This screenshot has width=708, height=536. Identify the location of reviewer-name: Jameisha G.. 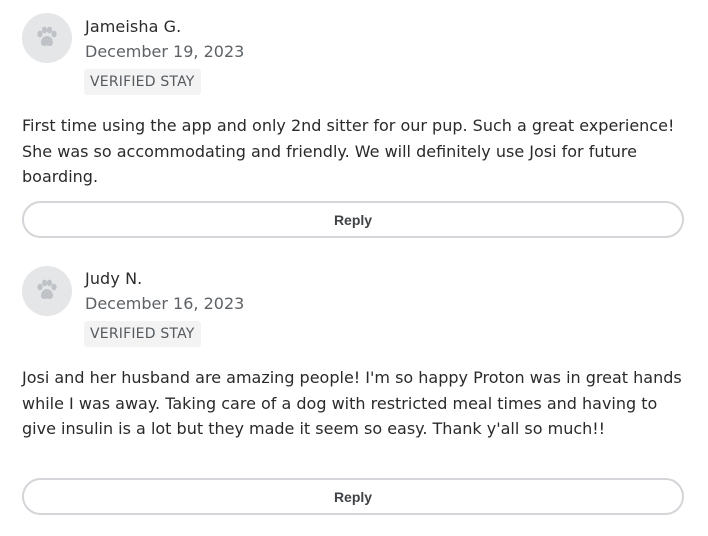
(133, 26).